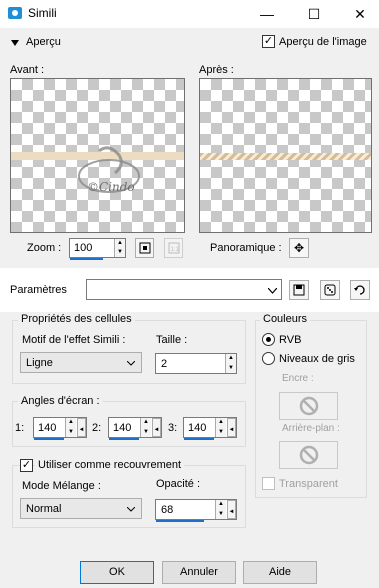  What do you see at coordinates (122, 428) in the screenshot?
I see `angle-2-value: 140` at bounding box center [122, 428].